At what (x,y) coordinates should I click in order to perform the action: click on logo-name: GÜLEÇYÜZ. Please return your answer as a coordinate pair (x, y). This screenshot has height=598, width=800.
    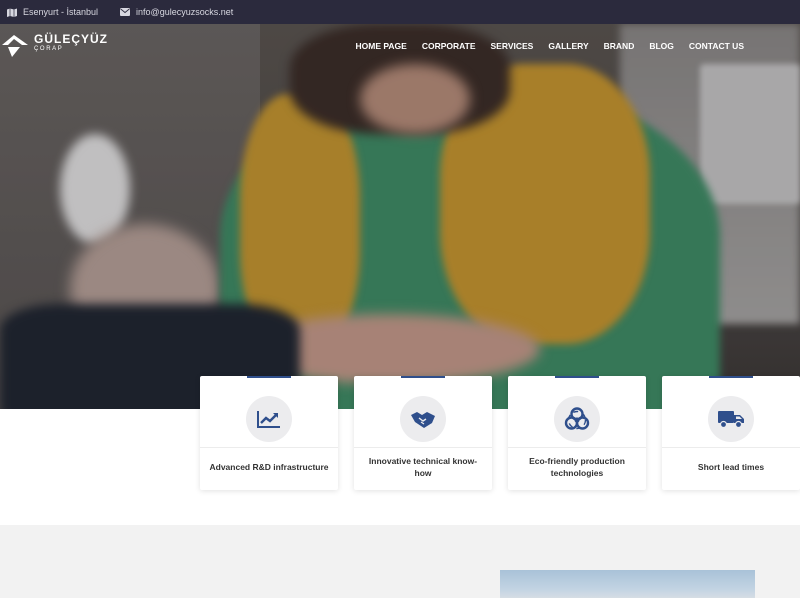
    Looking at the image, I should click on (71, 39).